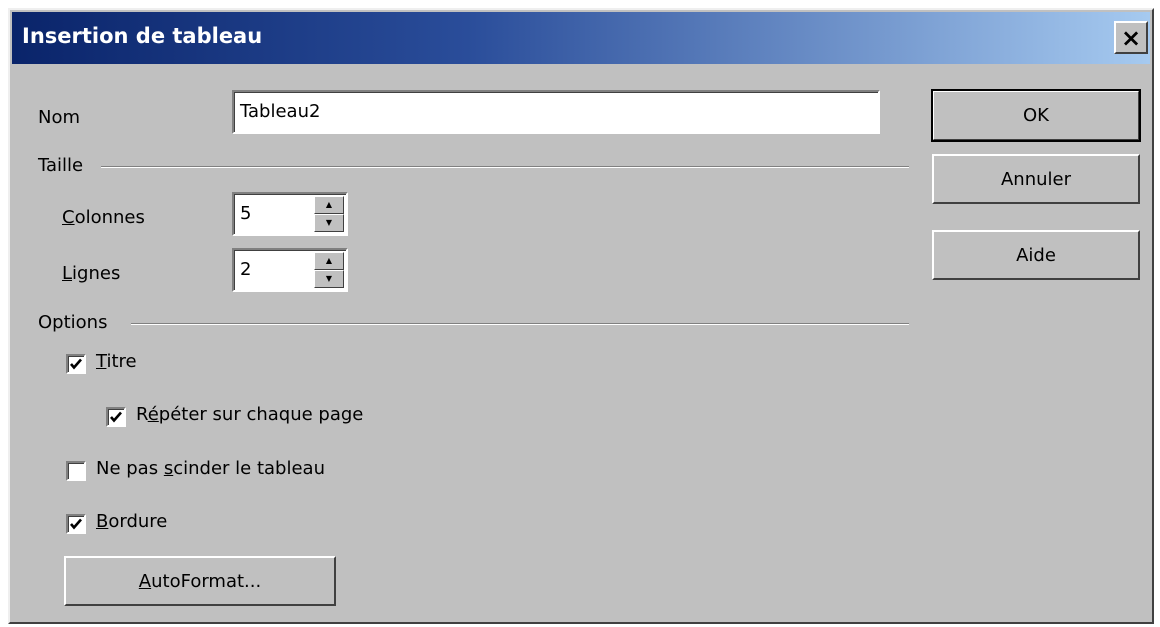 This screenshot has width=1160, height=627. I want to click on lignes-spin-up-icon: ▲, so click(329, 261).